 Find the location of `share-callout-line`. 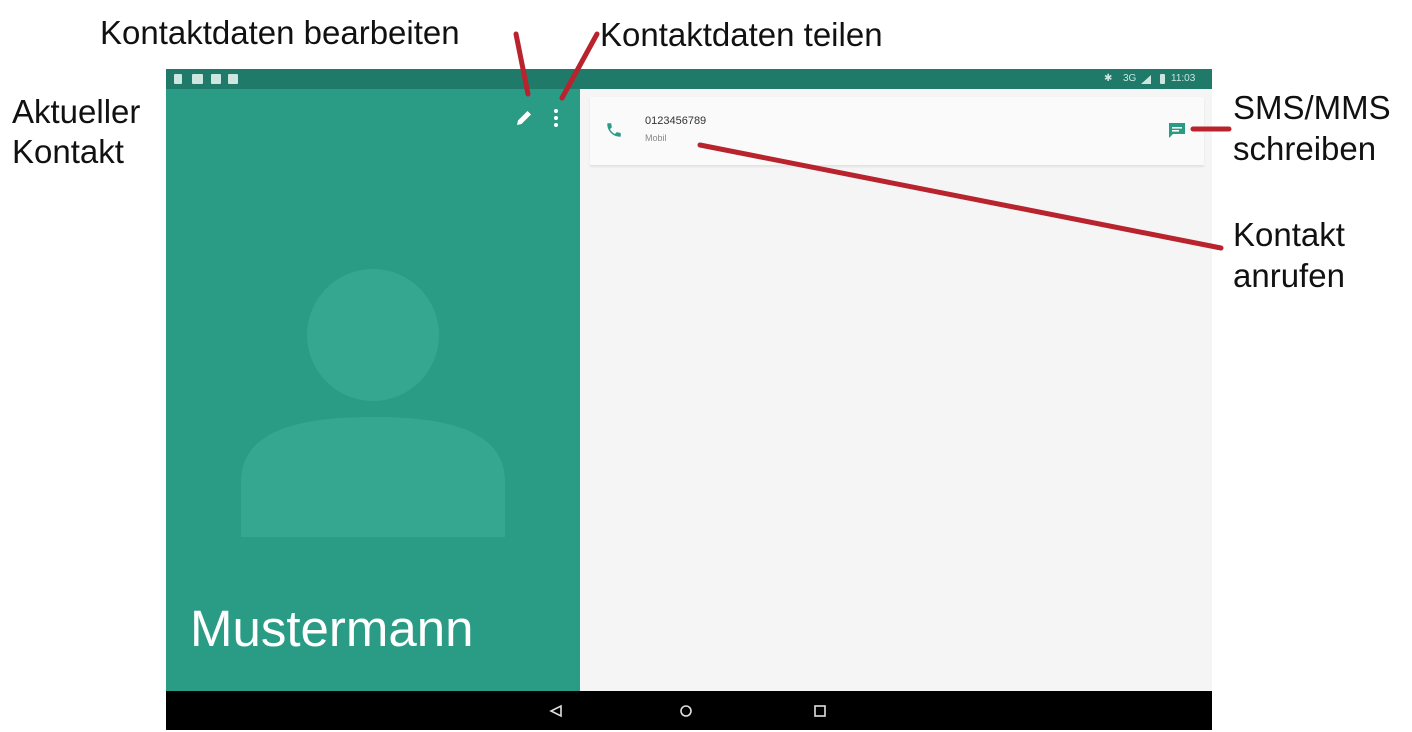

share-callout-line is located at coordinates (579, 66).